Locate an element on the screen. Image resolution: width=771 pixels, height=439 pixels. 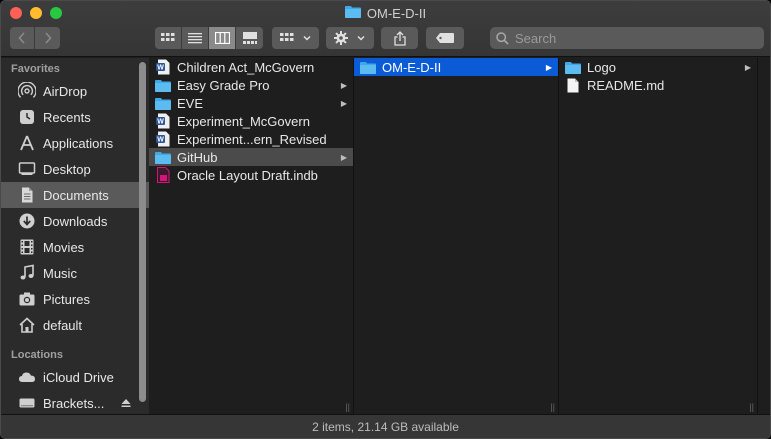
sidebar-item-pictures: Pictures is located at coordinates (75, 299).